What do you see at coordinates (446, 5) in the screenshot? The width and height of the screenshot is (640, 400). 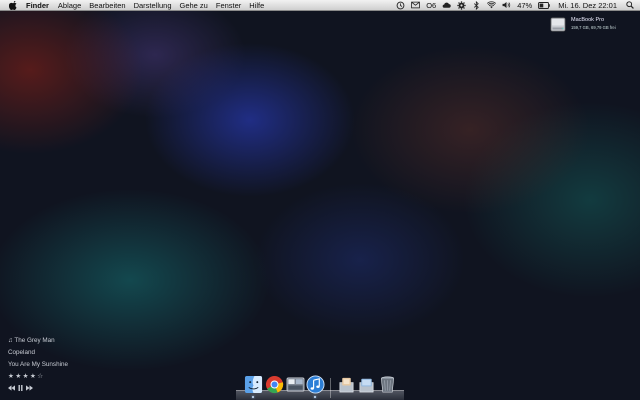 I see `cloud-icon` at bounding box center [446, 5].